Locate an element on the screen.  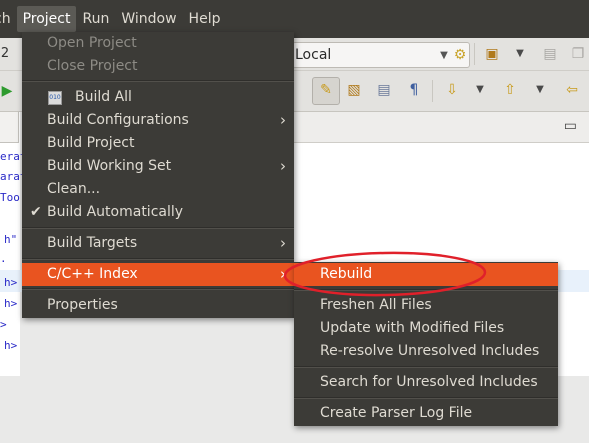
code-line: erat is located at coordinates (11, 156).